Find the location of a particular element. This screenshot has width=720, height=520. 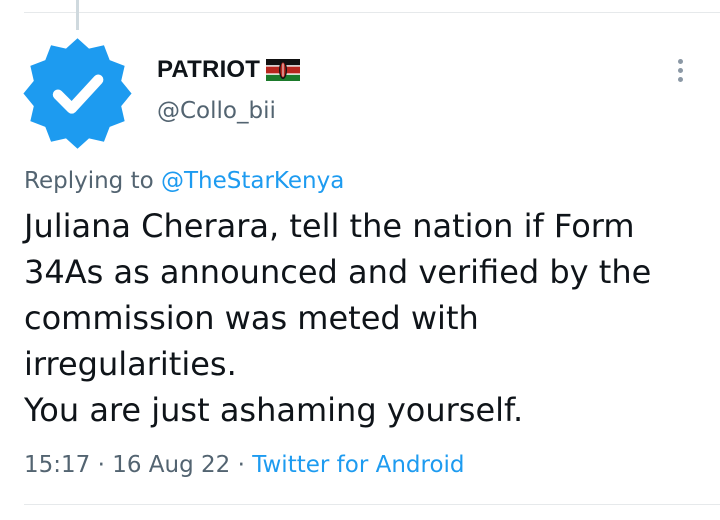

tweet-text-line: 34As as announced and verified by the is located at coordinates (338, 272).